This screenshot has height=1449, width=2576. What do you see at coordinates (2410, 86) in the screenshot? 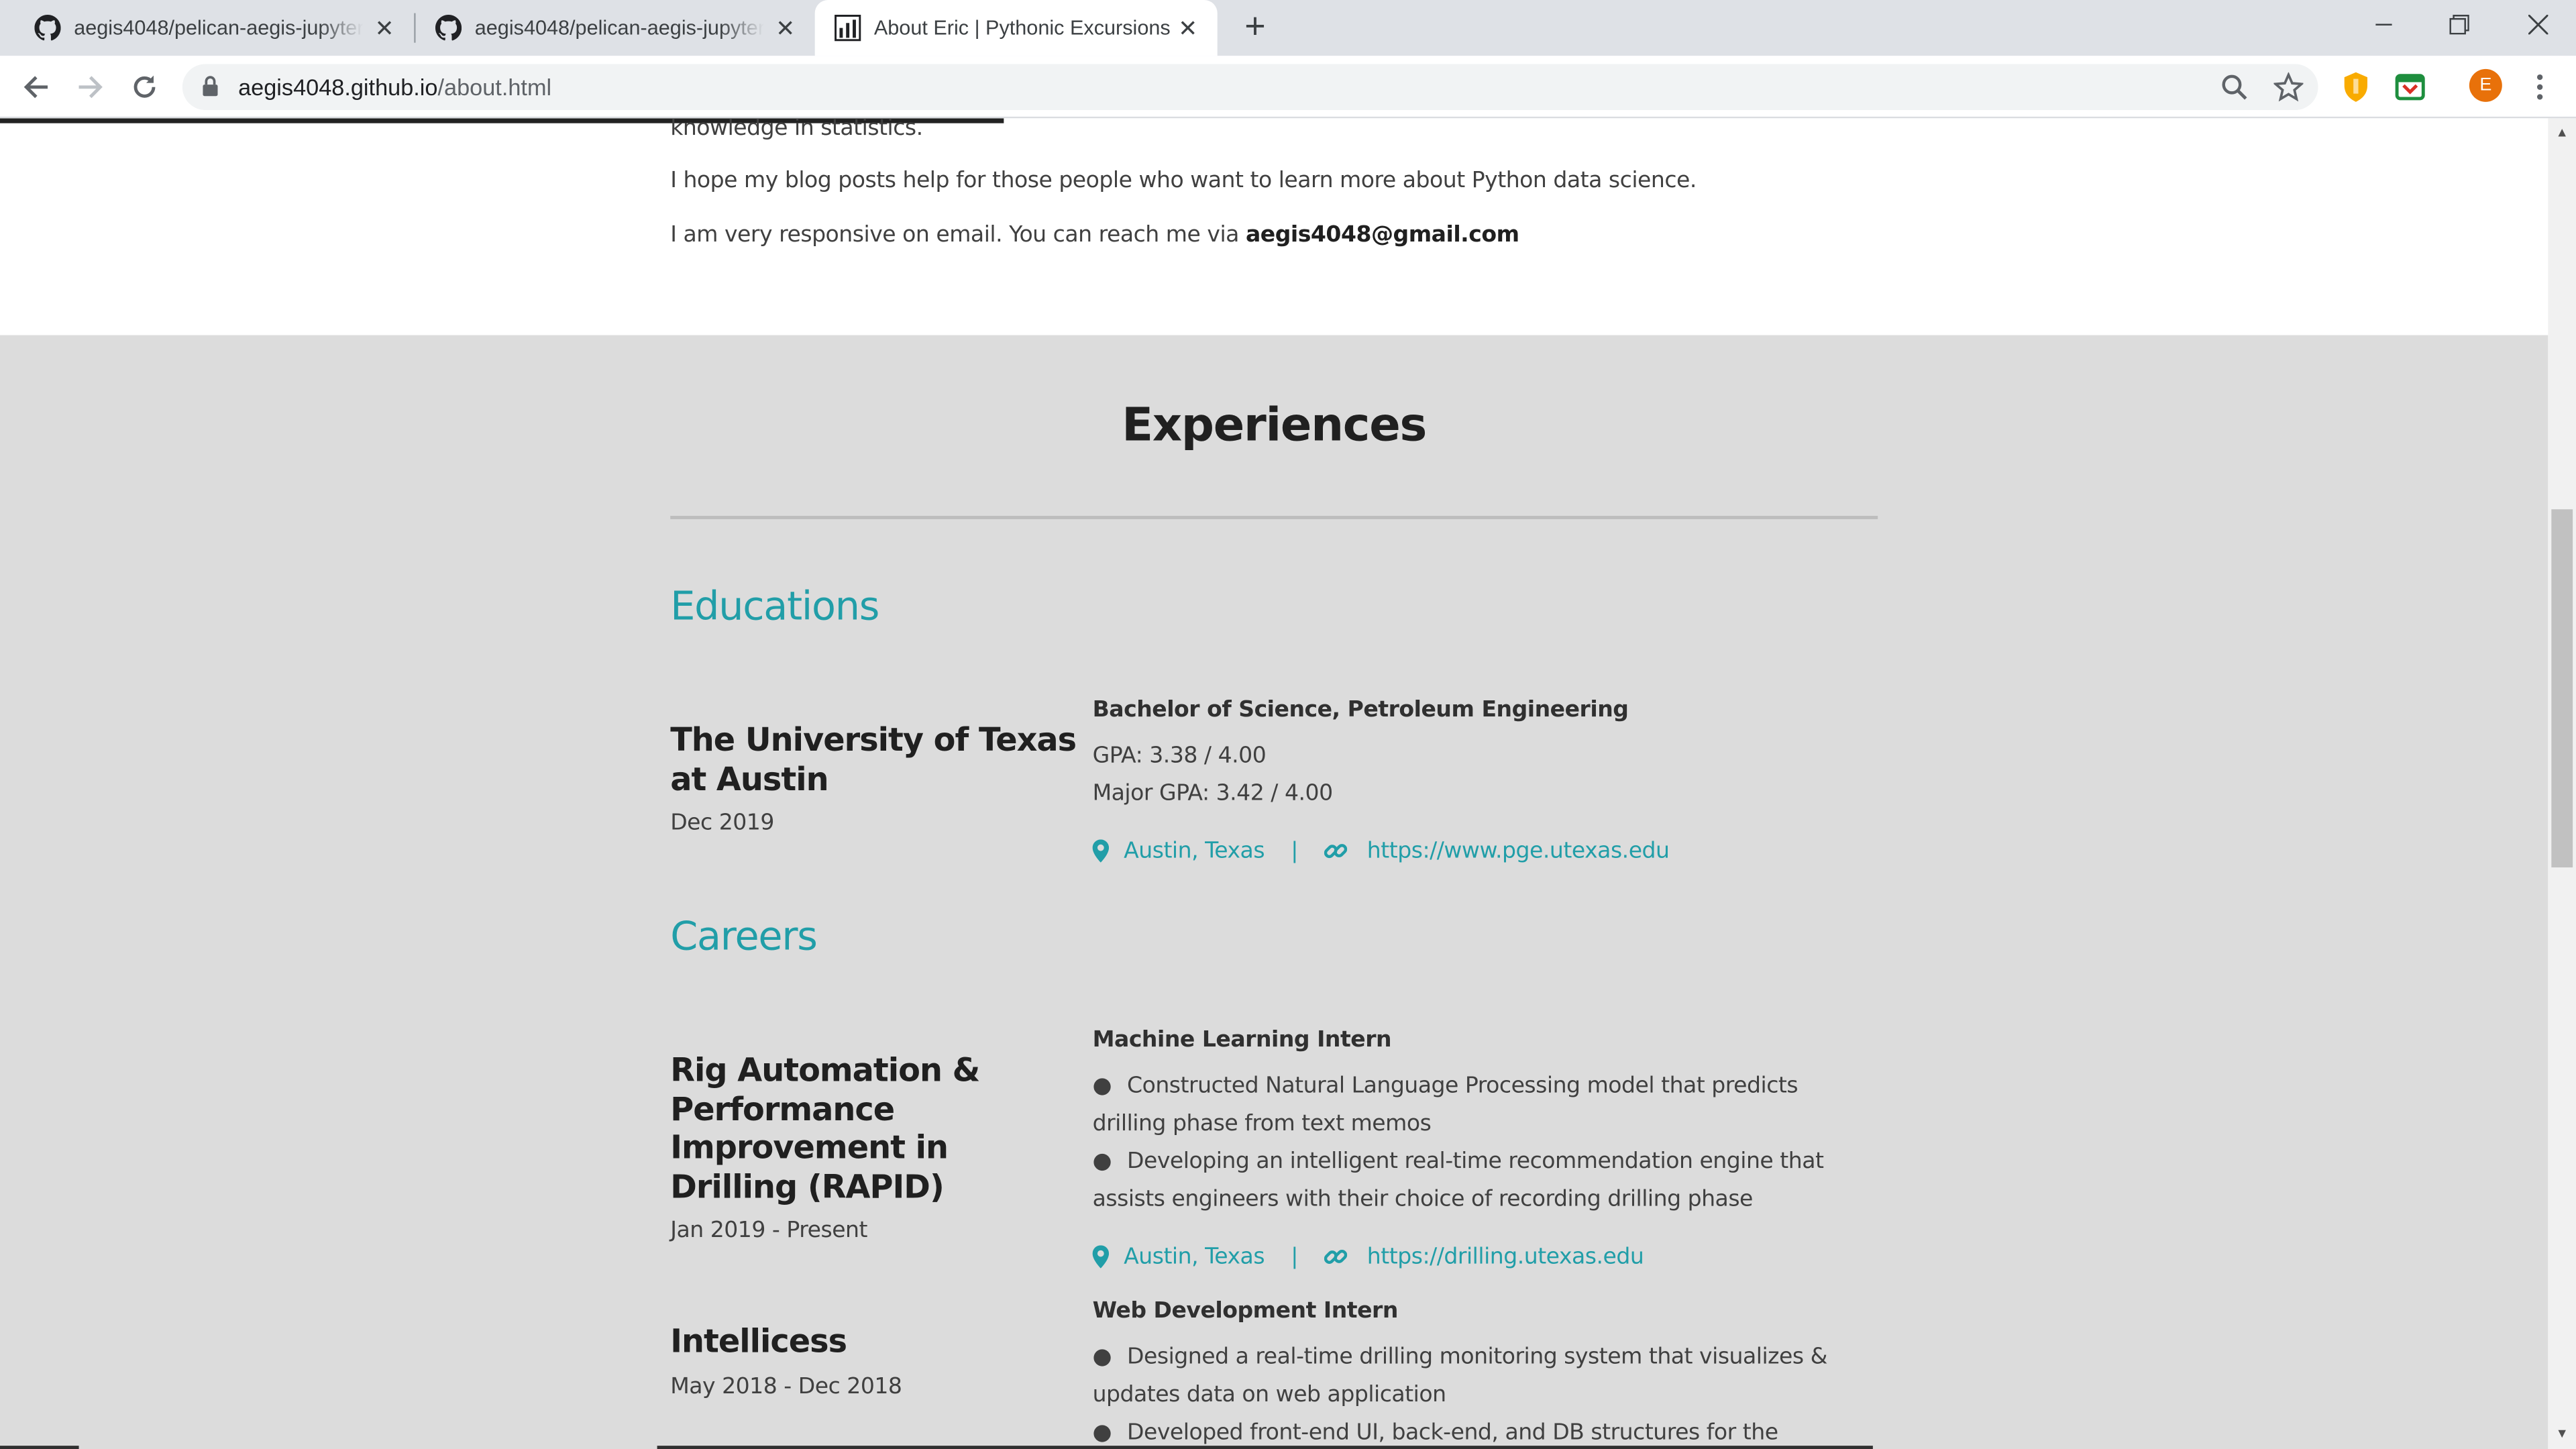
I see `extension-pocket-icon` at bounding box center [2410, 86].